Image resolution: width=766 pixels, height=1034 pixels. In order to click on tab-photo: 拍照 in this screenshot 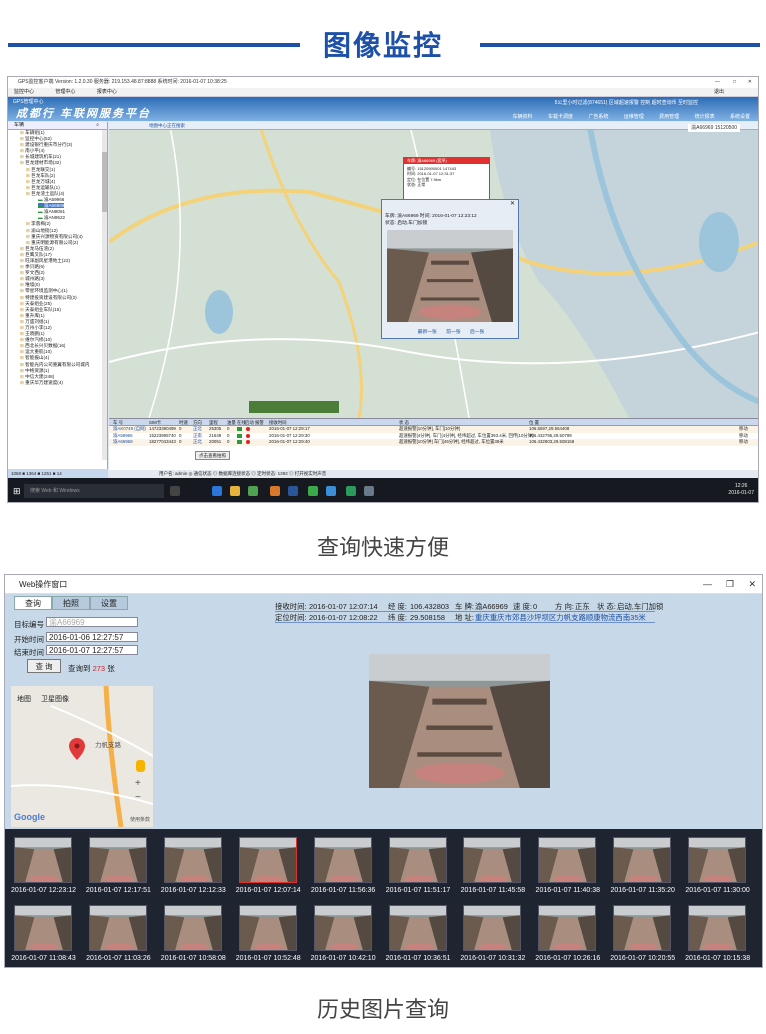, I will do `click(71, 603)`.